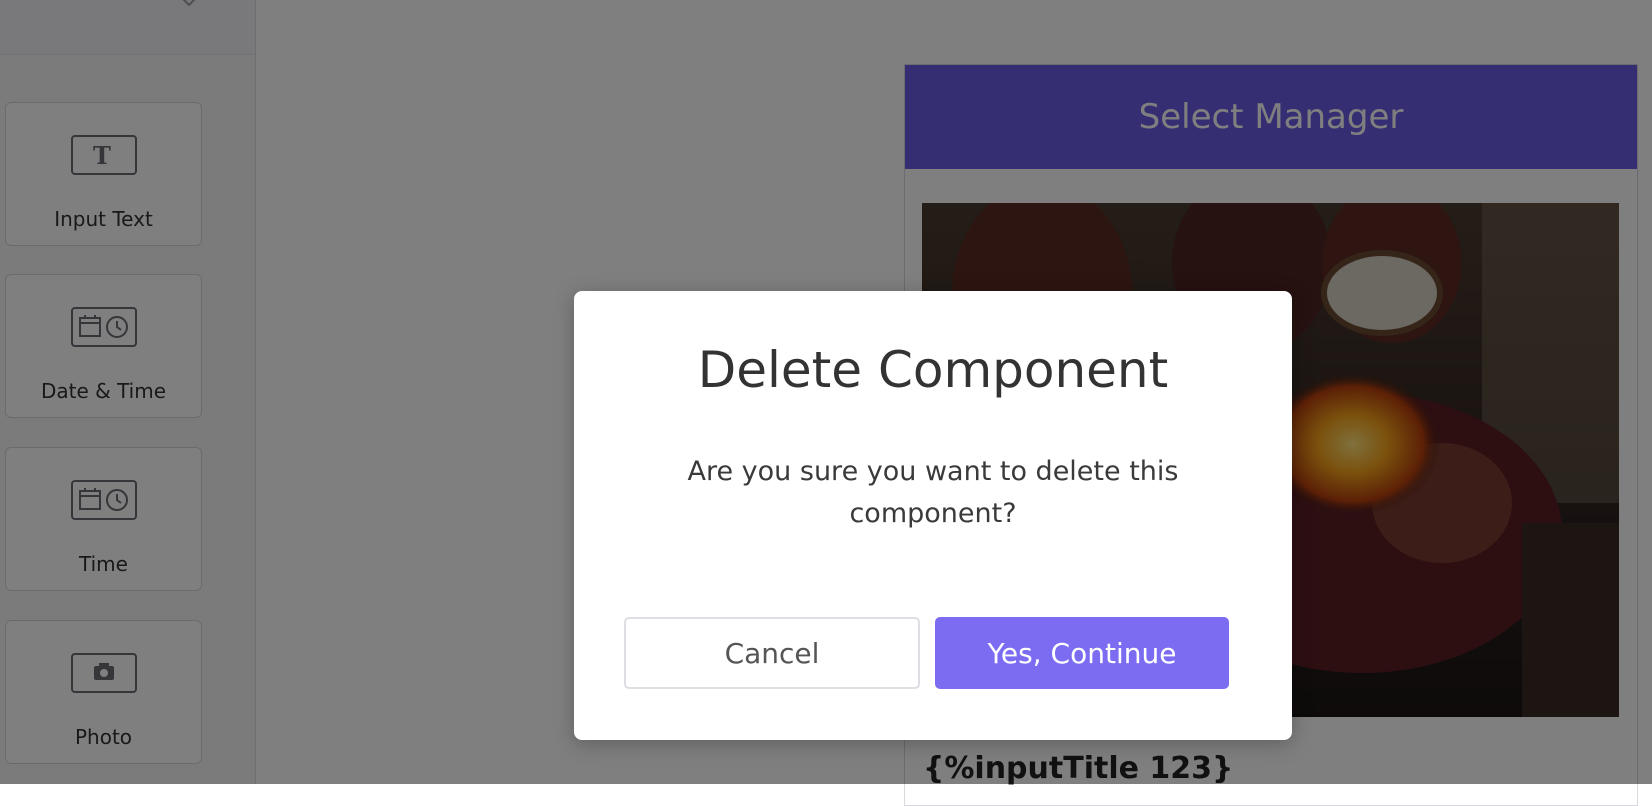 This screenshot has height=806, width=1652. I want to click on dialog-title: Delete Component, so click(933, 370).